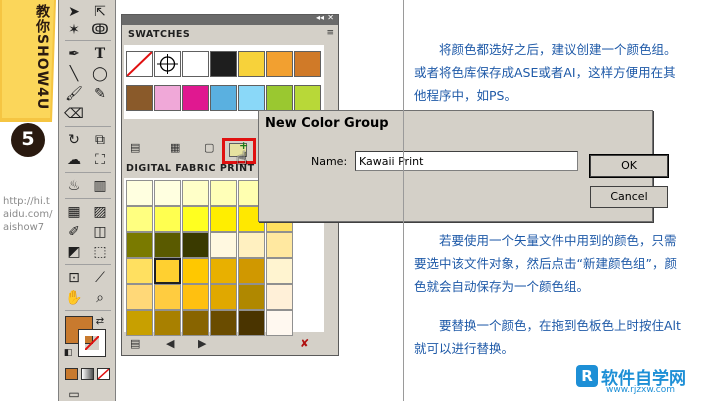 This screenshot has width=701, height=401. What do you see at coordinates (74, 252) in the screenshot?
I see `live-paint-tool-icon: ◩` at bounding box center [74, 252].